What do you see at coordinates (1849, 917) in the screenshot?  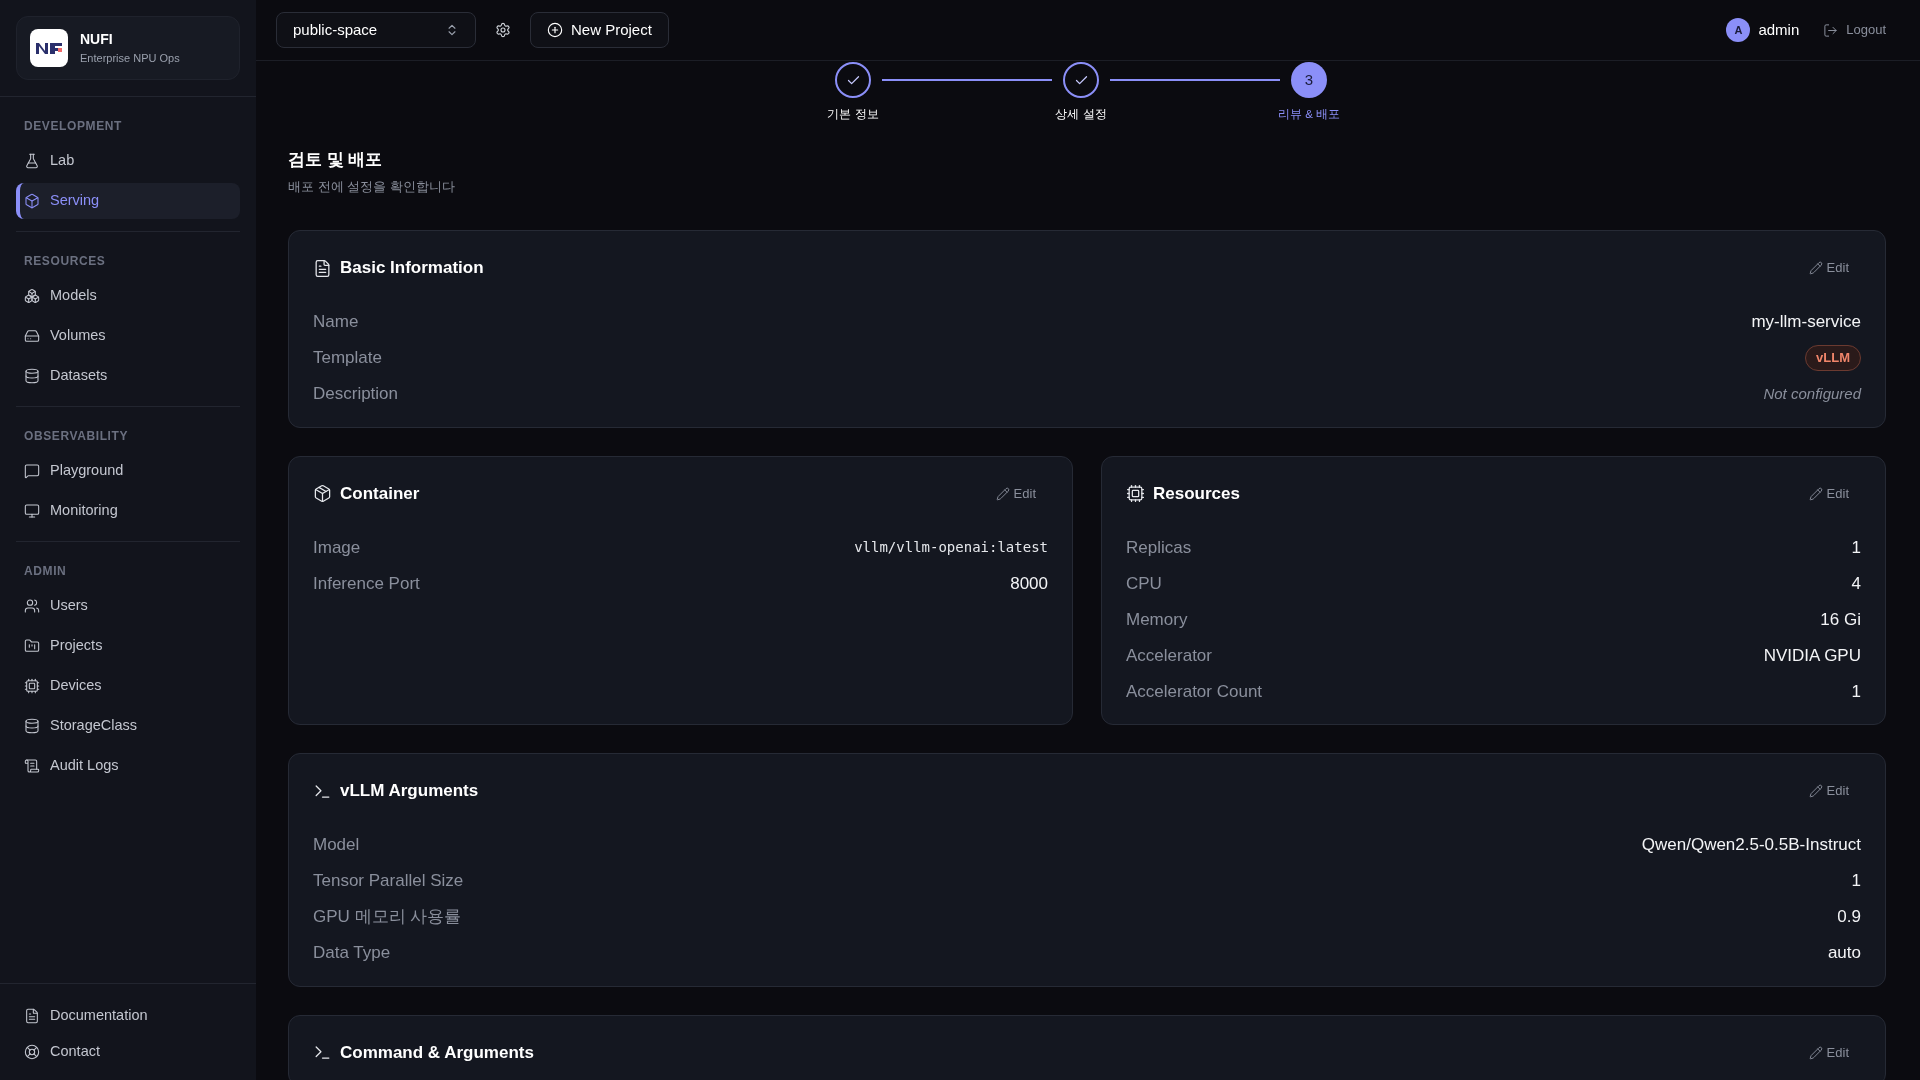 I see `row-value: 0.9` at bounding box center [1849, 917].